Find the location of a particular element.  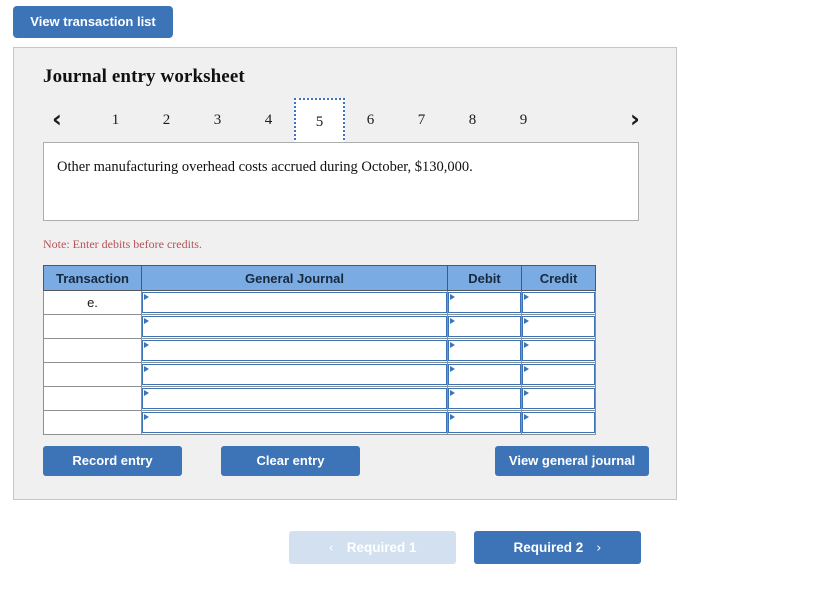

table-header-row: Transaction General Journal Debit Credit is located at coordinates (319, 278).